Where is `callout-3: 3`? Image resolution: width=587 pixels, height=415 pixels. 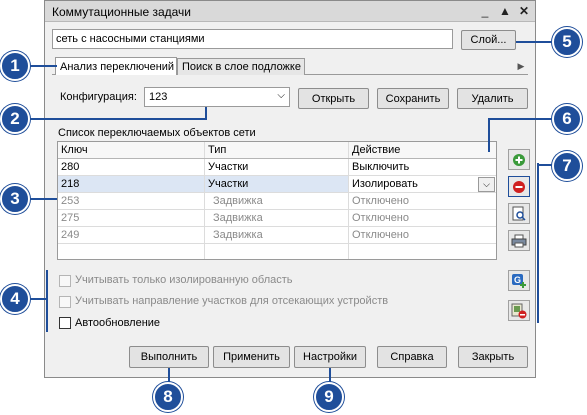
callout-3: 3 is located at coordinates (15, 199).